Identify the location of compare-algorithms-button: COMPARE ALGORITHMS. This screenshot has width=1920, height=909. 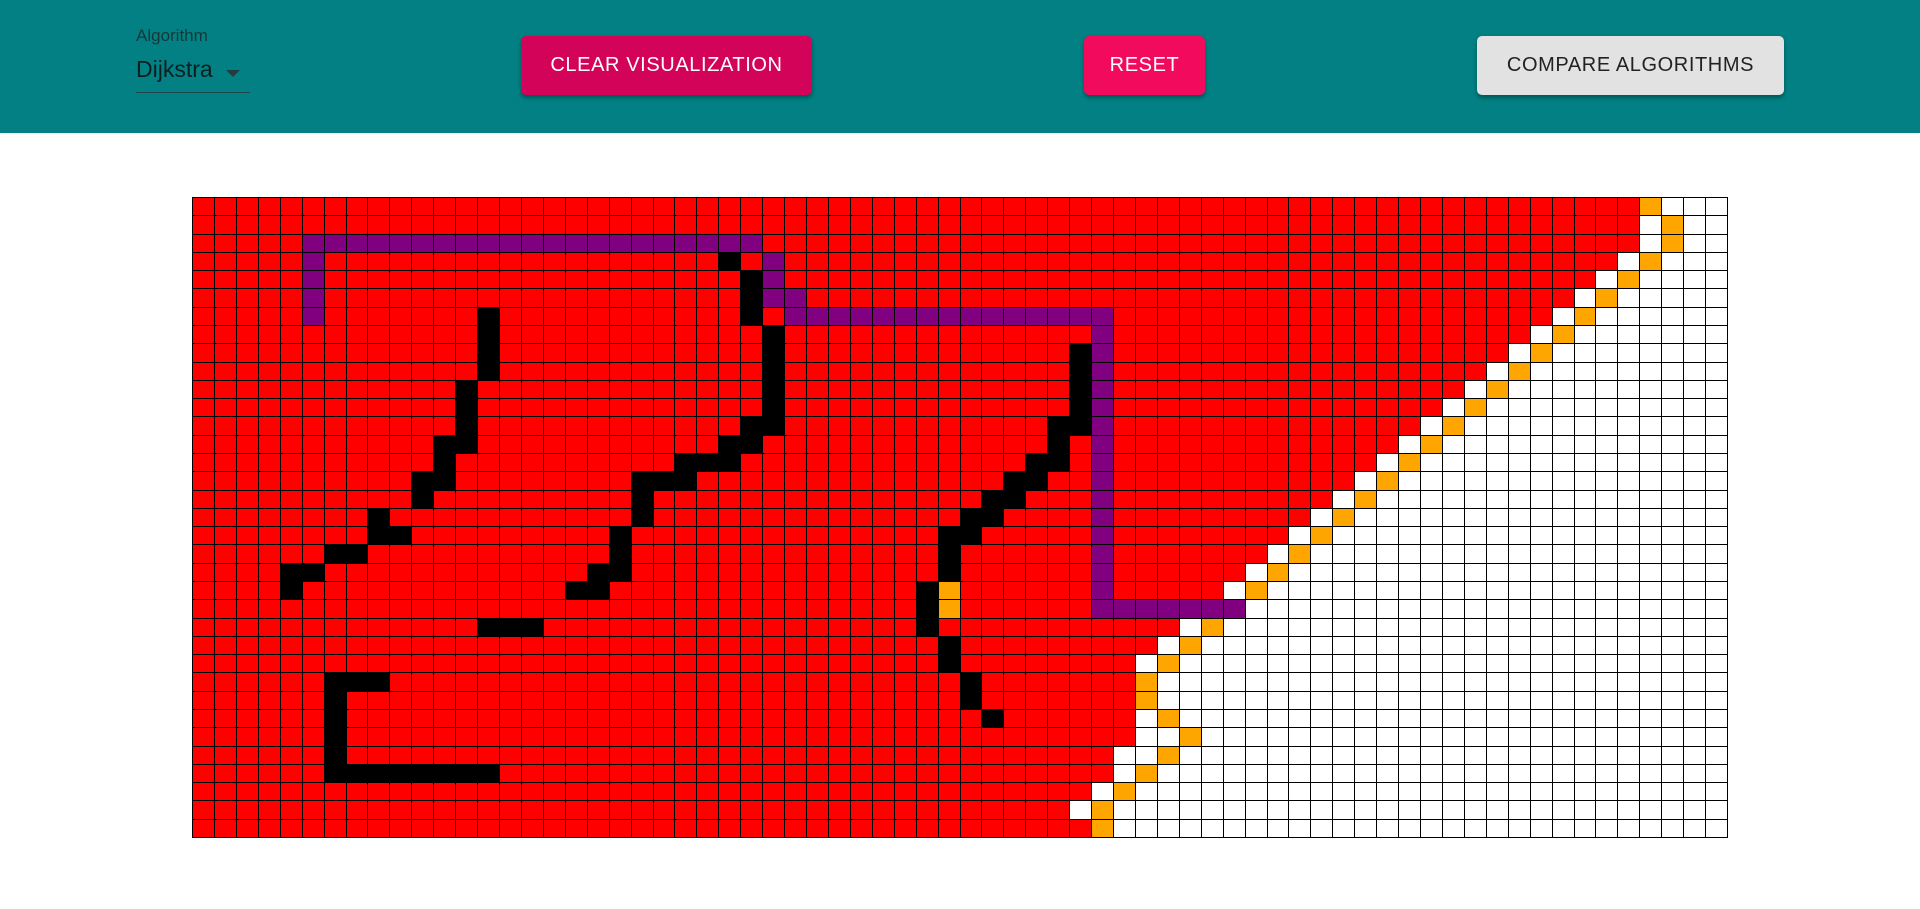
(1630, 65).